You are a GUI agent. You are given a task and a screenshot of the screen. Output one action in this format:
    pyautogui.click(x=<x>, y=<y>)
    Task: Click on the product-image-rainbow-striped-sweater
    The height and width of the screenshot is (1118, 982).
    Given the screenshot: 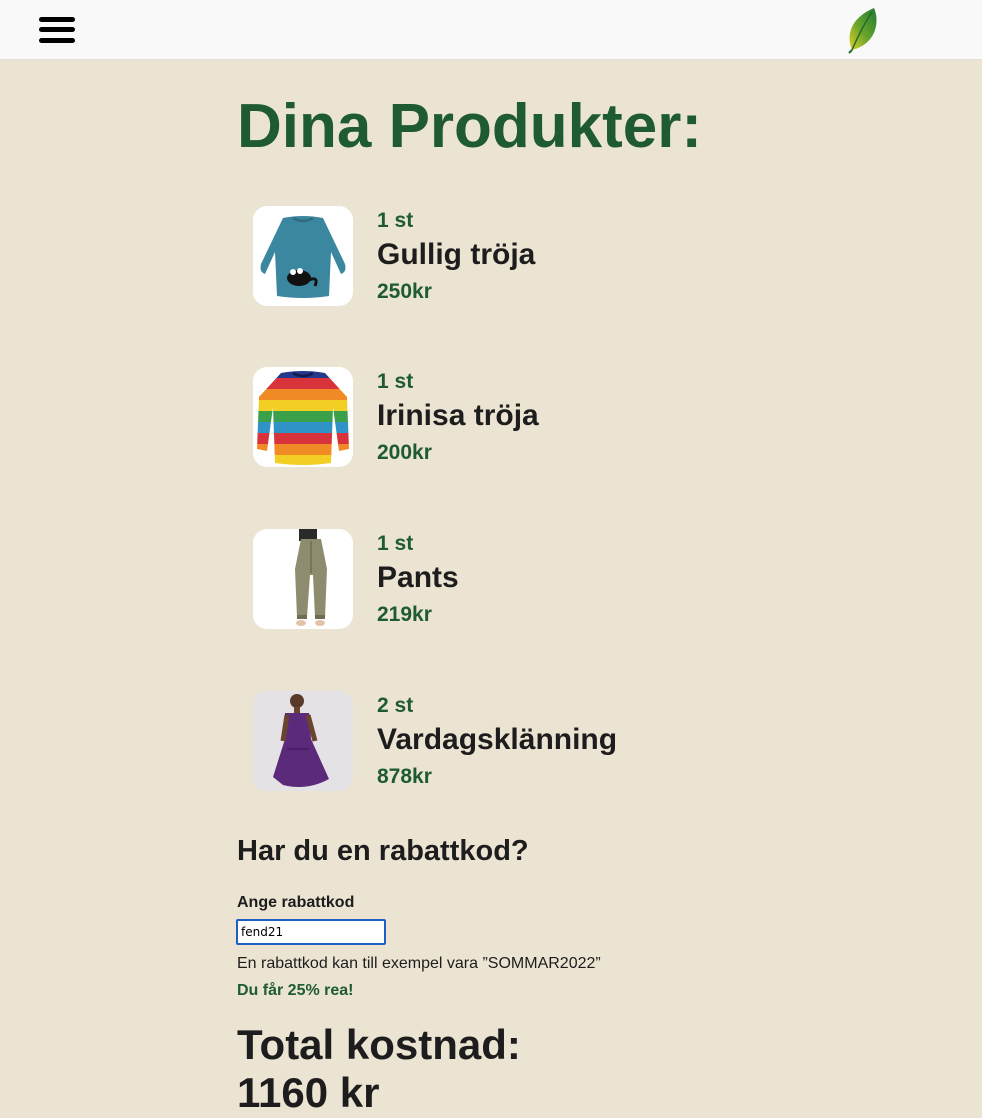 What is the action you would take?
    pyautogui.click(x=303, y=417)
    